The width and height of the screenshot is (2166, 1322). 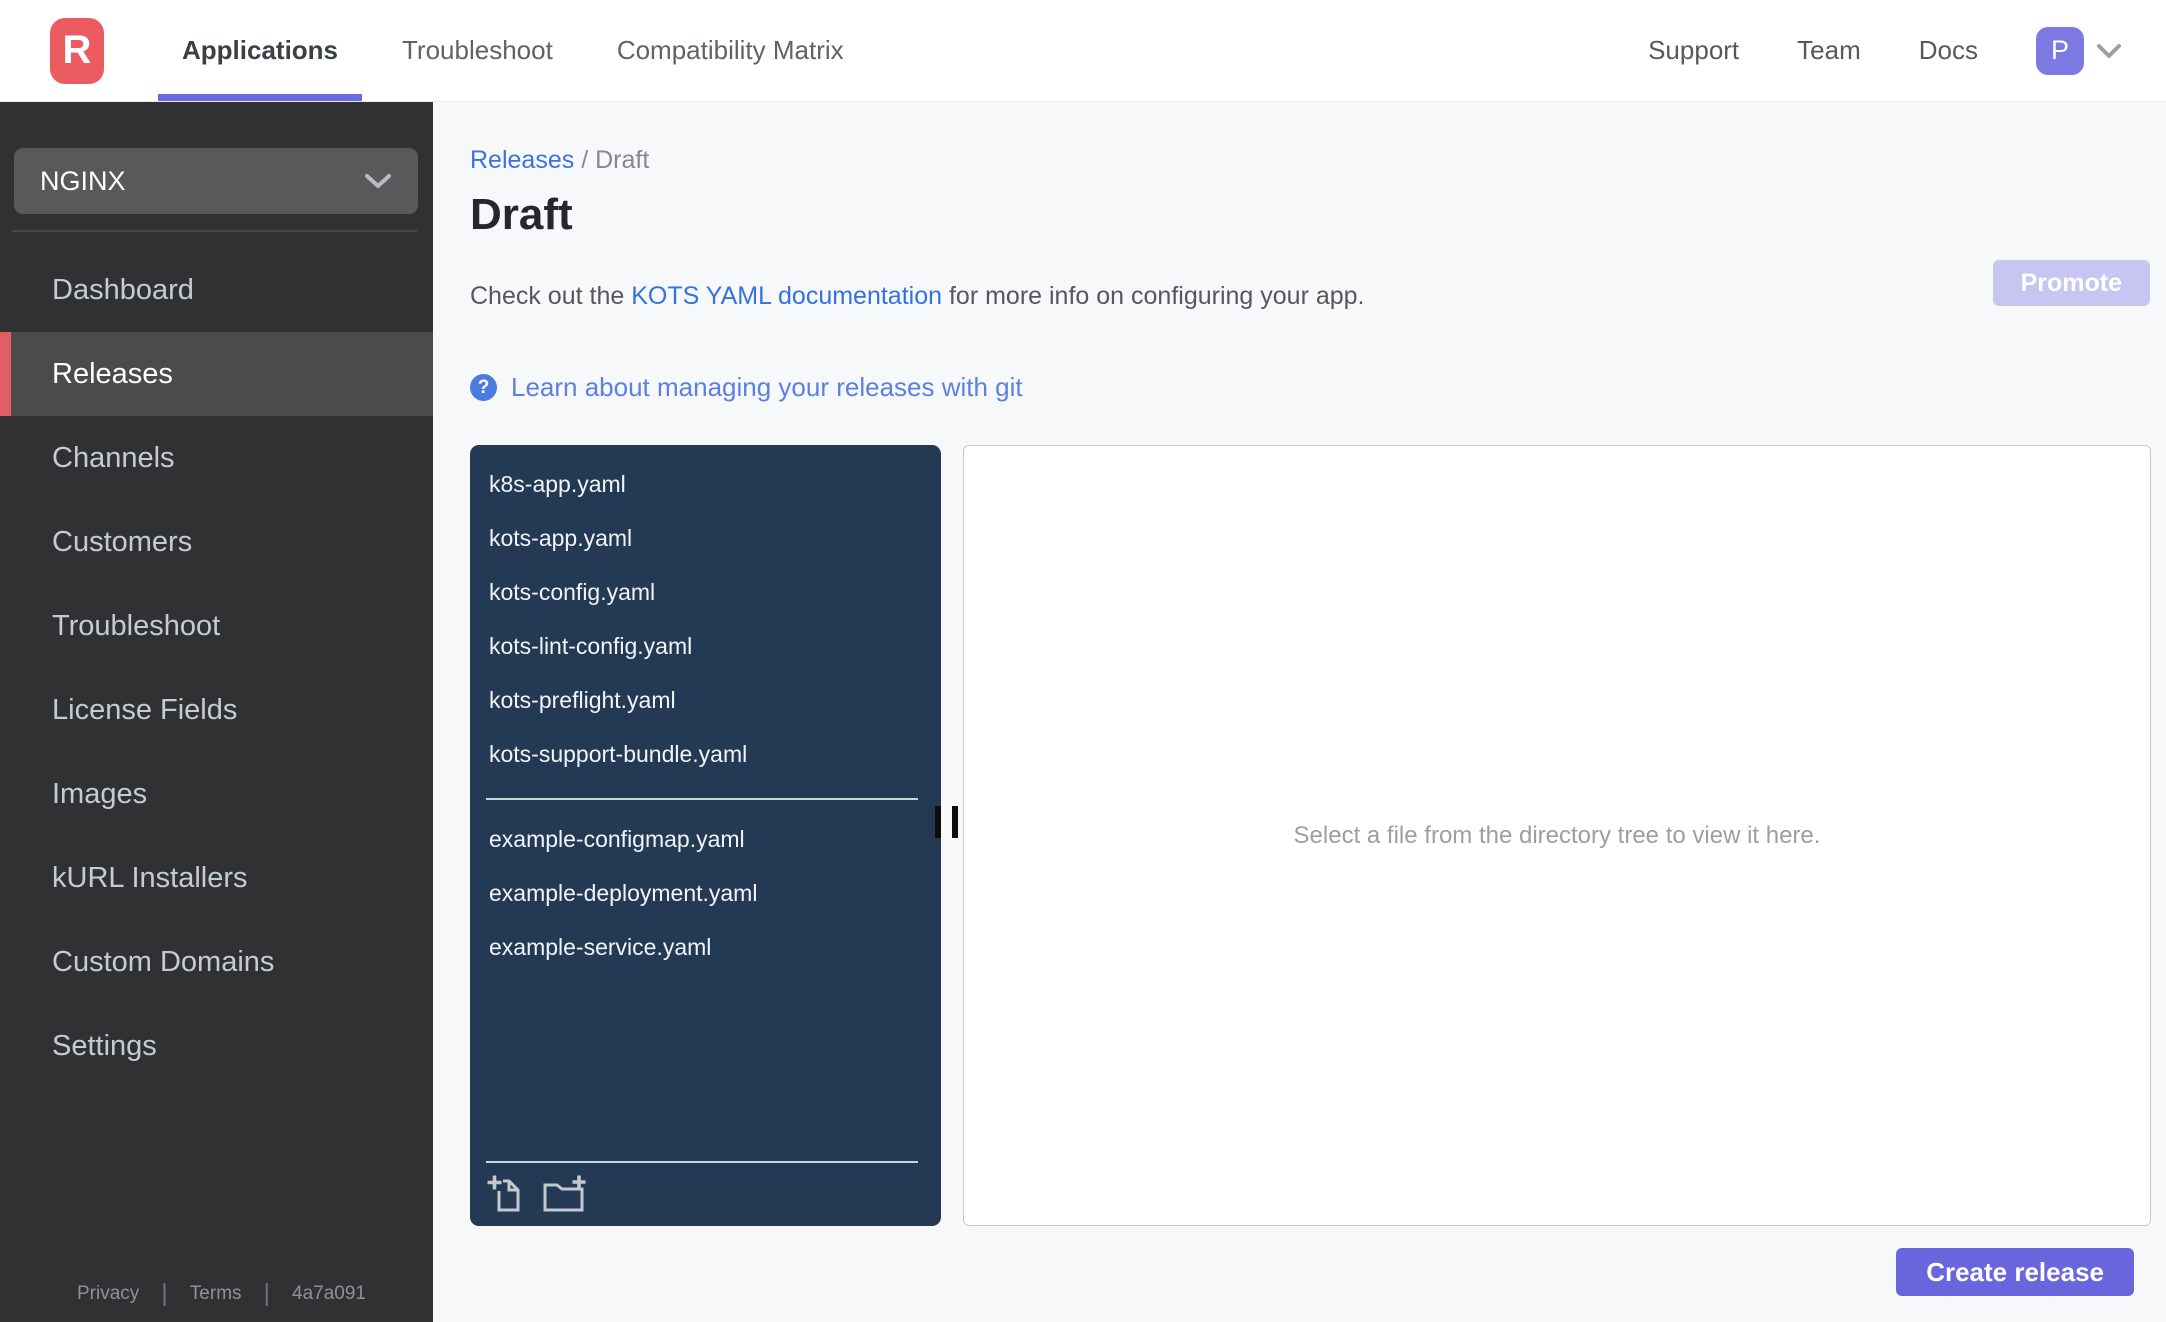 I want to click on sidebar-item-settings: Settings, so click(x=216, y=1046).